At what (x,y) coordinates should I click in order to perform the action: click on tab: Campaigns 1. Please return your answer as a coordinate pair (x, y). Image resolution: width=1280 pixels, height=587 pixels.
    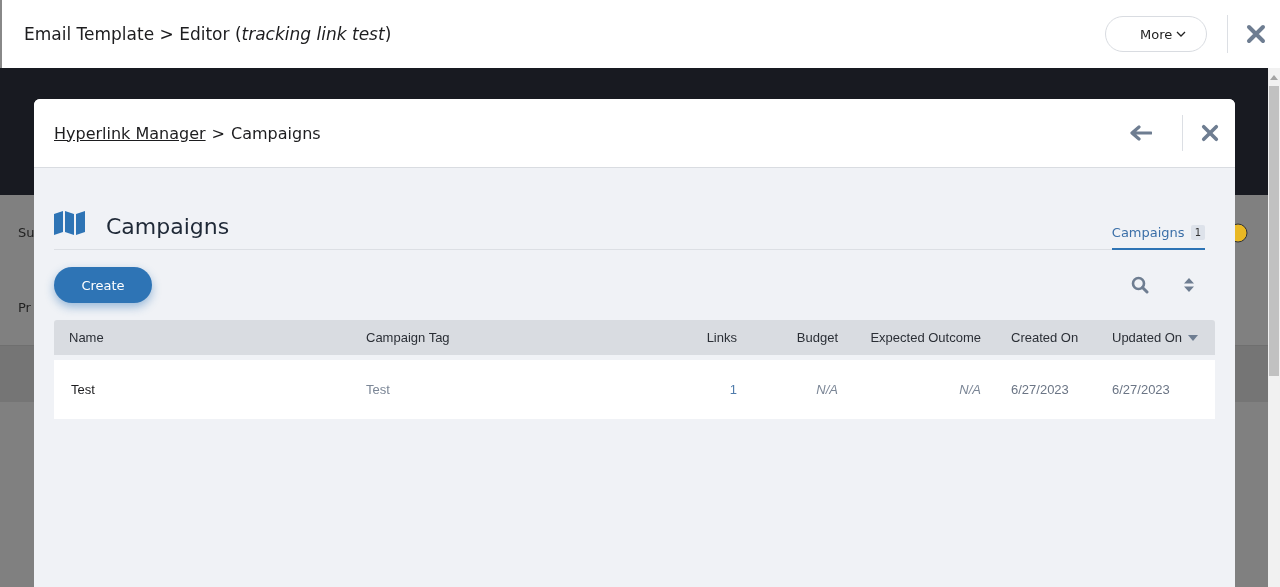
    Looking at the image, I should click on (1158, 237).